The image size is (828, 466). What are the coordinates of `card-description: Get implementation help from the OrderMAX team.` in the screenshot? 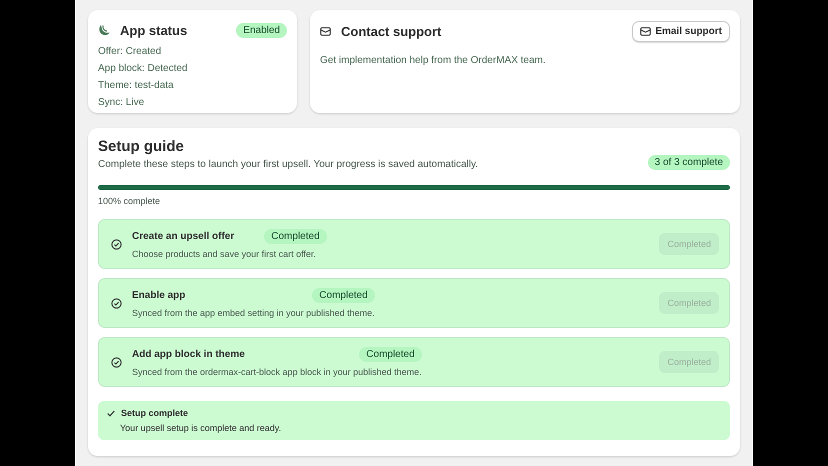 It's located at (433, 60).